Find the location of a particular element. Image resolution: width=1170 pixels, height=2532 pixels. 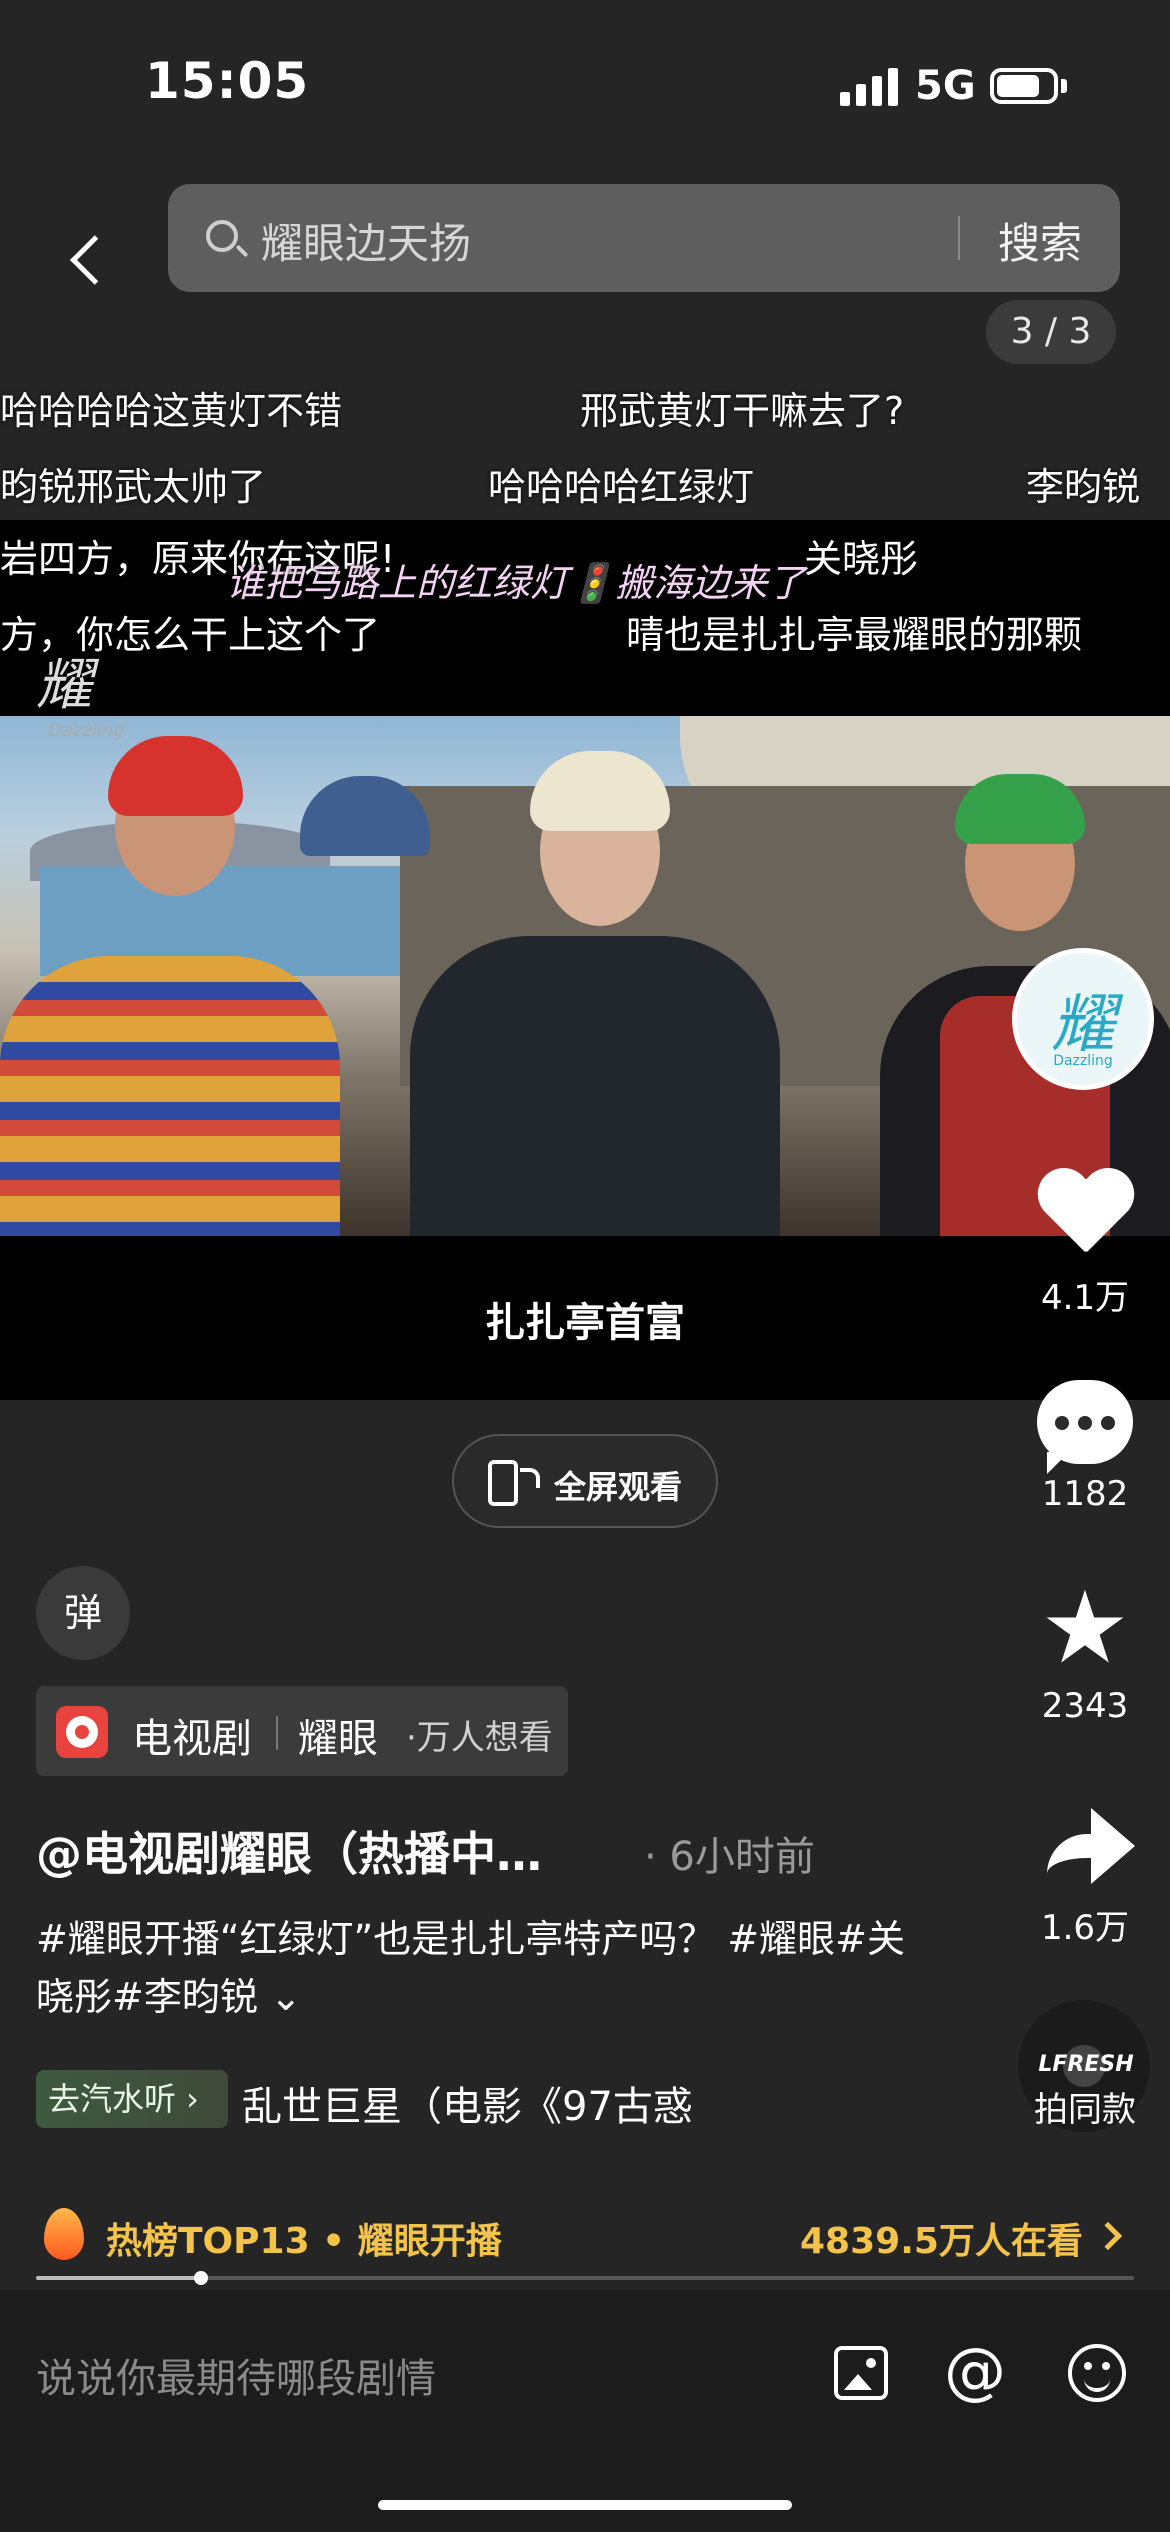

hot-ranking-bar: 热榜TOP13 • 耀眼开播 4839.5万人在看 is located at coordinates (585, 2236).